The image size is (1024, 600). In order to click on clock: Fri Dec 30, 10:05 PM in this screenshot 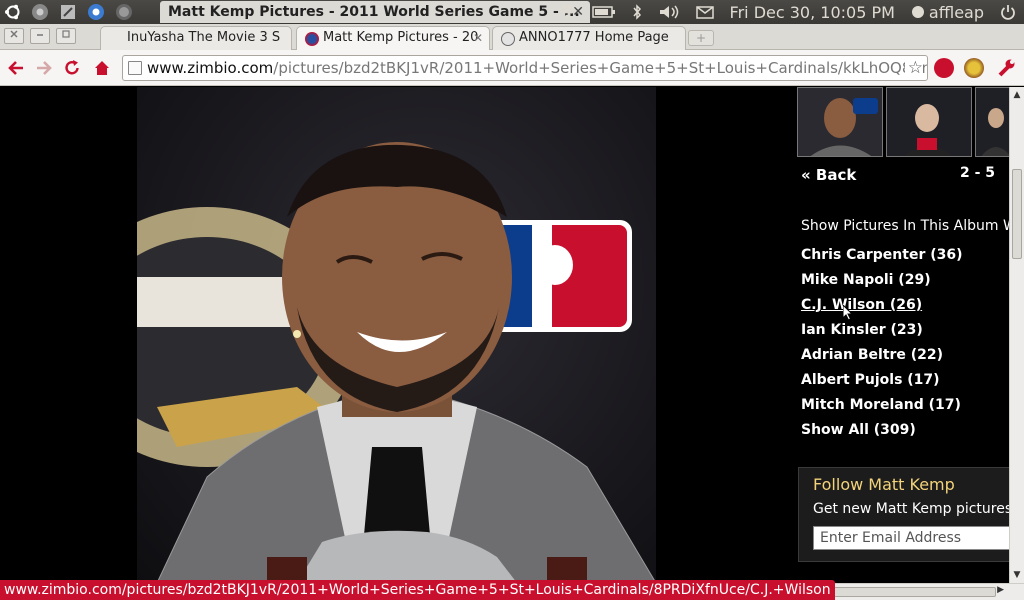, I will do `click(812, 12)`.